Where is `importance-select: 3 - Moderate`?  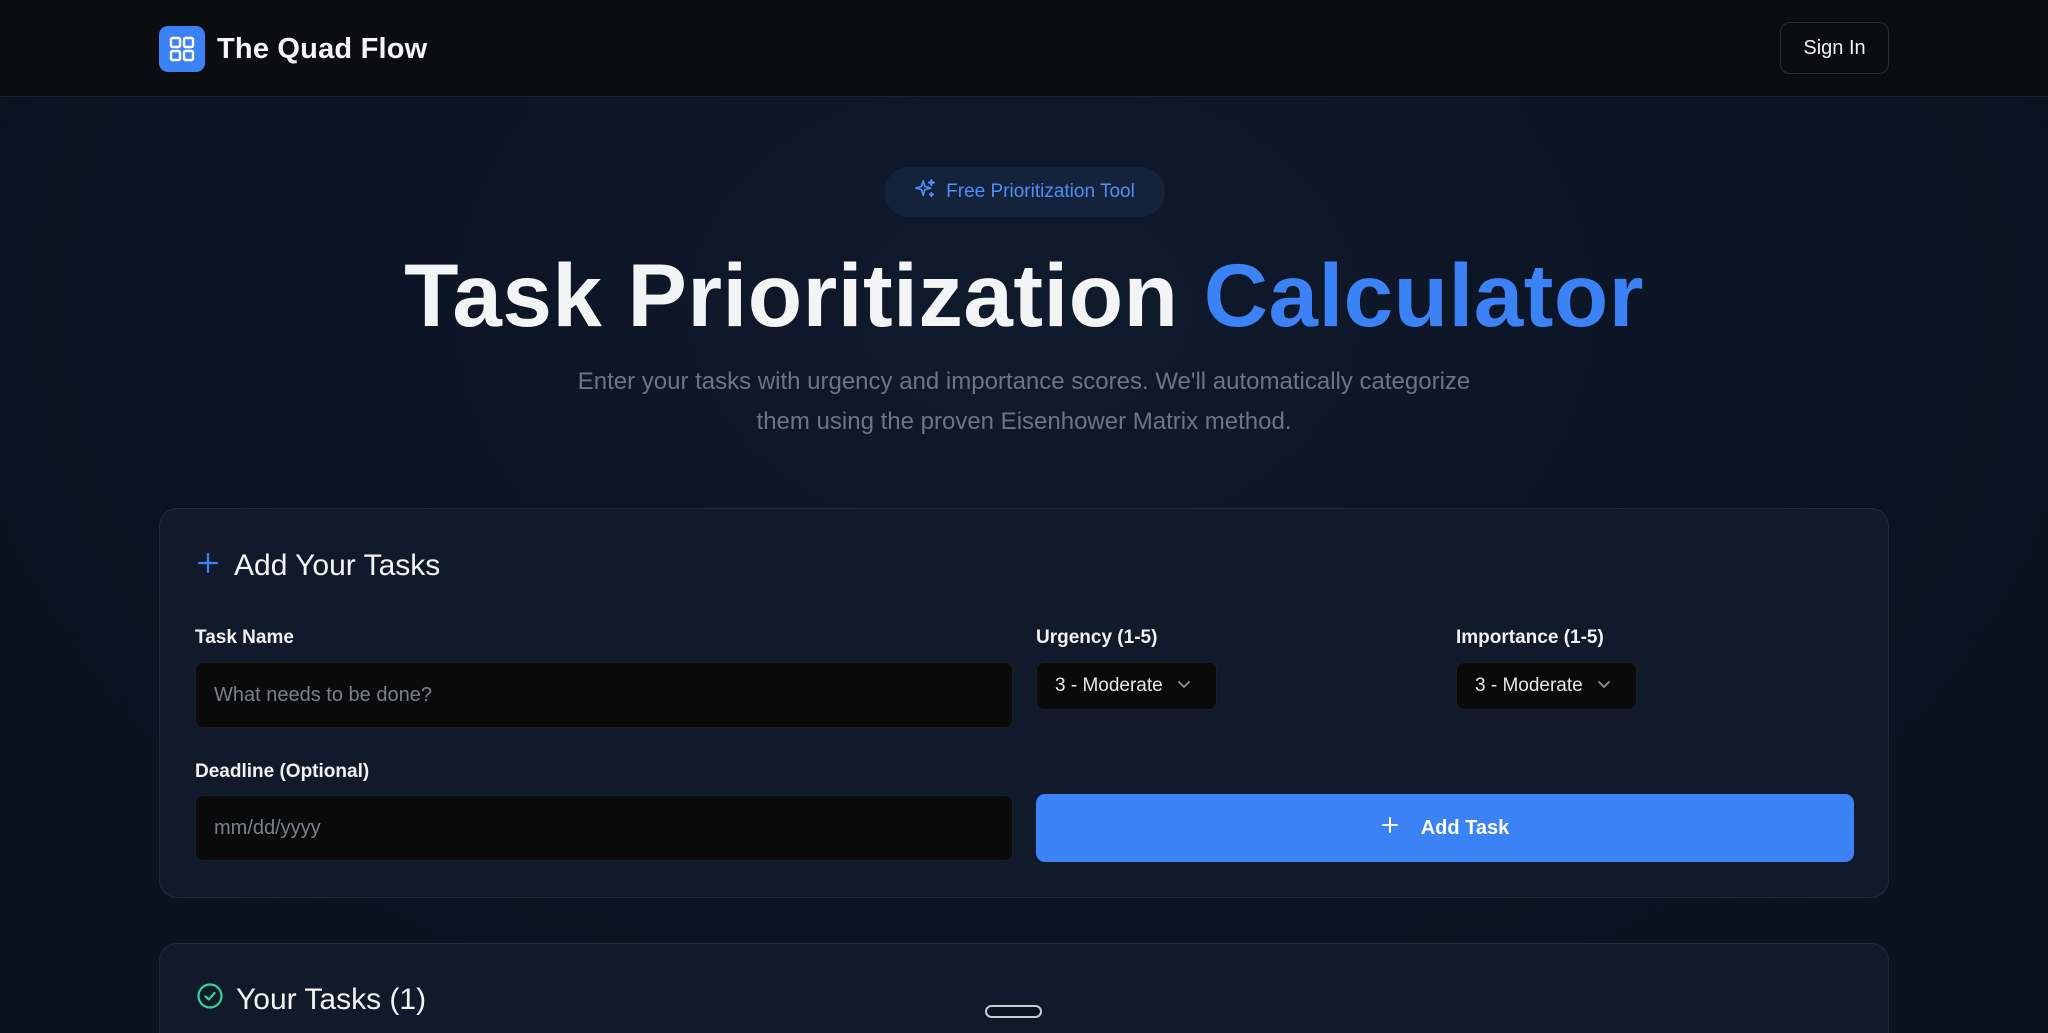
importance-select: 3 - Moderate is located at coordinates (1546, 686).